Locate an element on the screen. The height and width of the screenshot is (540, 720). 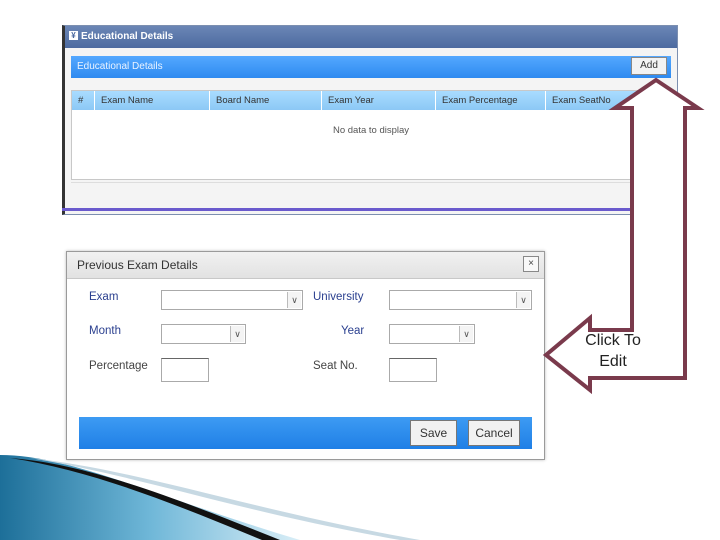
save-button: Save is located at coordinates (433, 433).